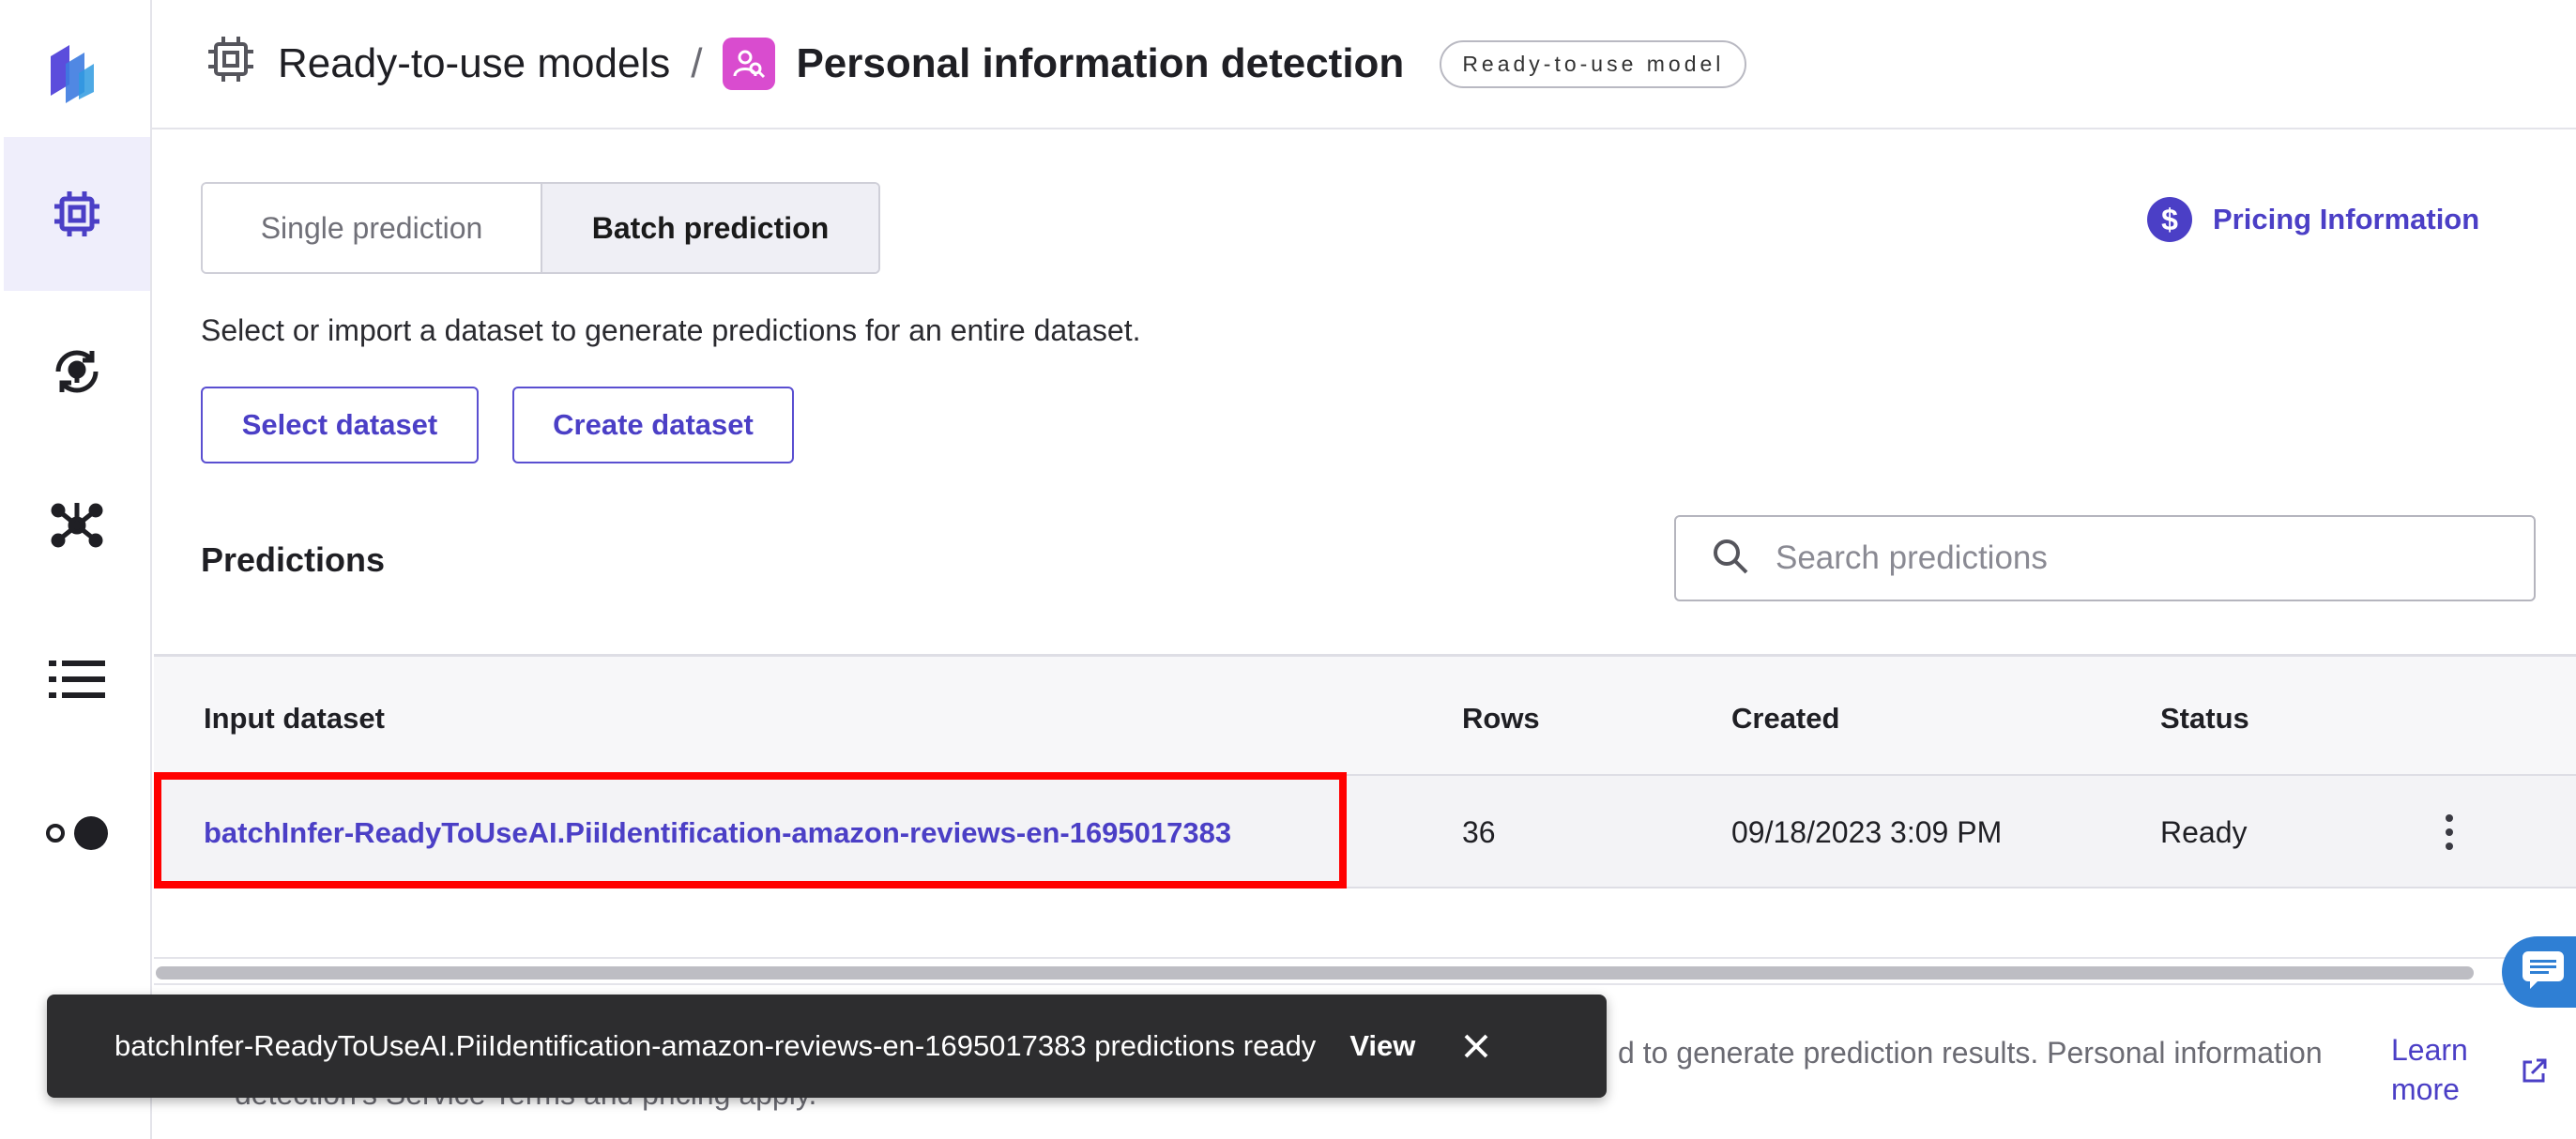 The width and height of the screenshot is (2576, 1139). Describe the element at coordinates (2449, 832) in the screenshot. I see `more-actions-icon` at that location.